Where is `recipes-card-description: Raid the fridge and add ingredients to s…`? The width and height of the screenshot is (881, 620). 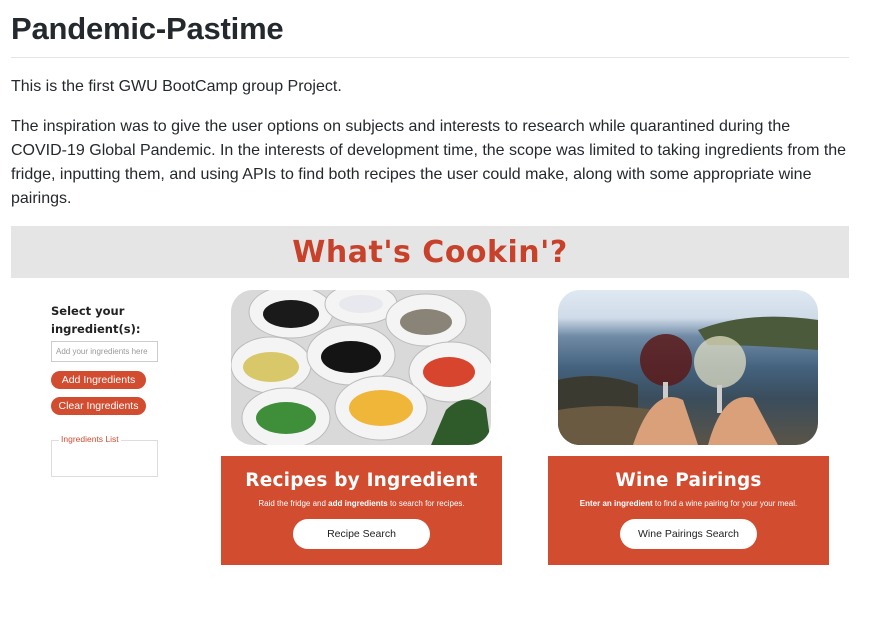
recipes-card-description: Raid the fridge and add ingredients to s… is located at coordinates (361, 503).